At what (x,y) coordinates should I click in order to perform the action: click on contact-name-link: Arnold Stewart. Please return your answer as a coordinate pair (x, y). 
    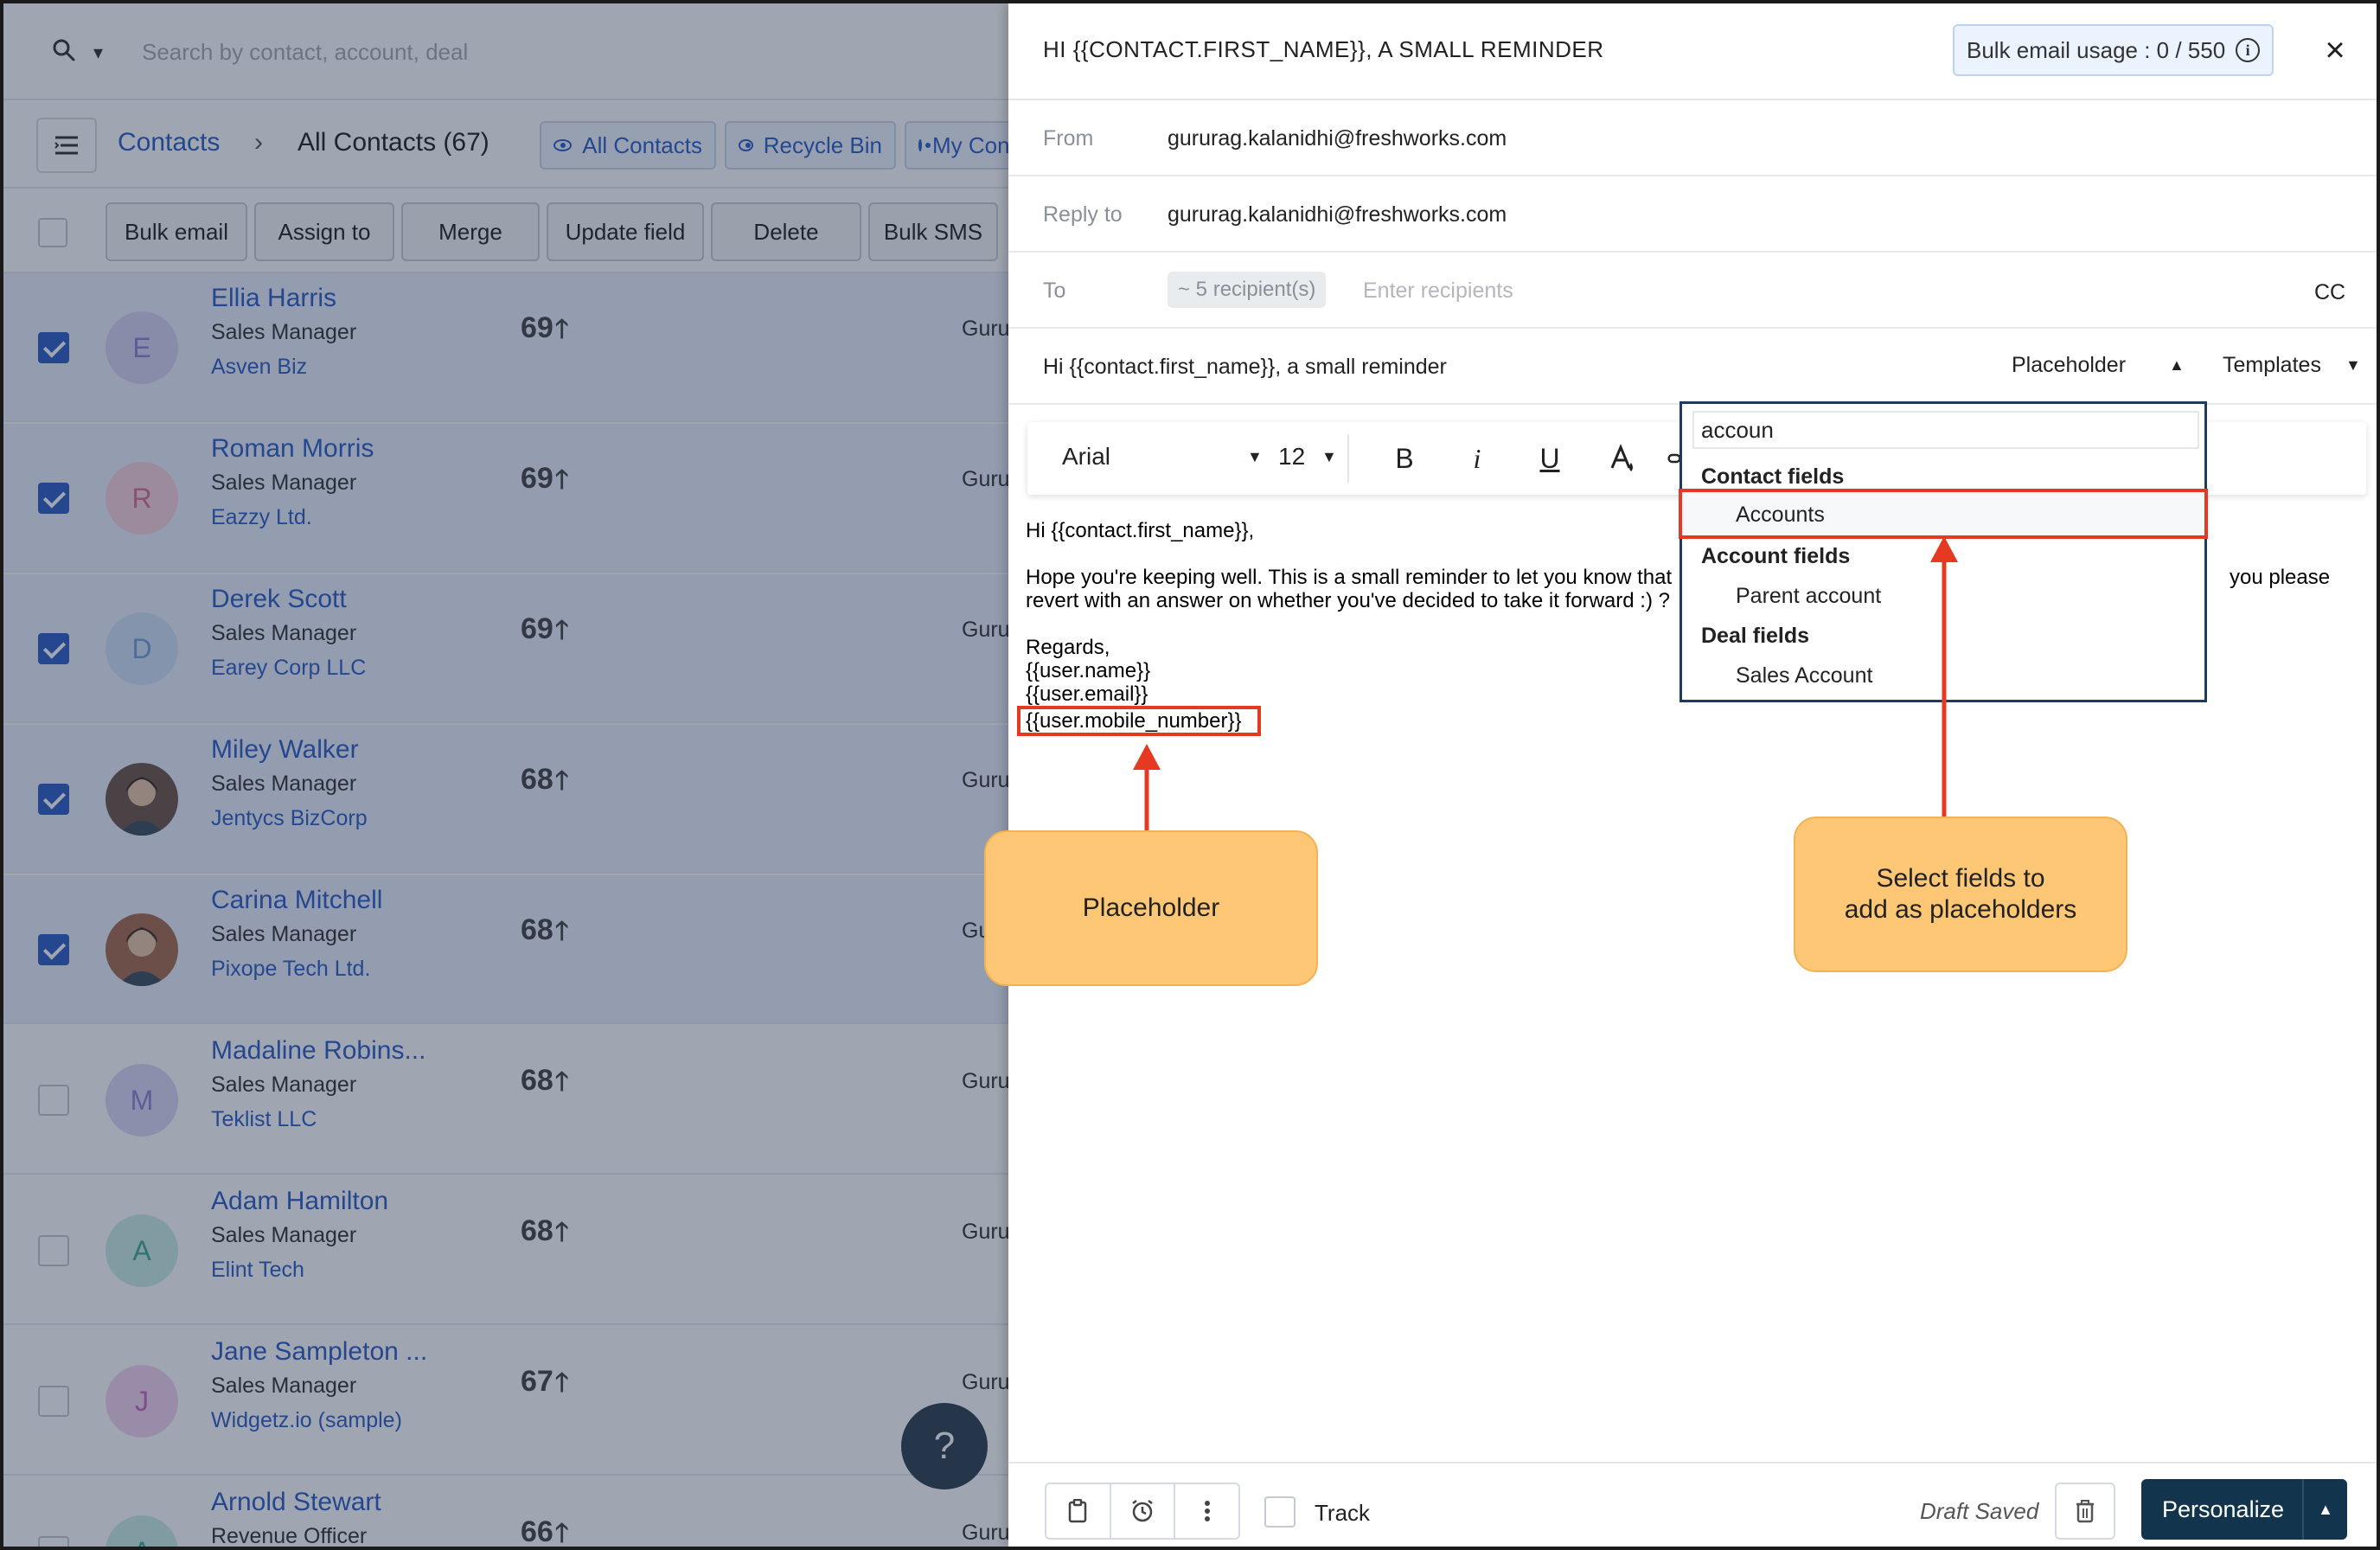
    Looking at the image, I should click on (296, 1502).